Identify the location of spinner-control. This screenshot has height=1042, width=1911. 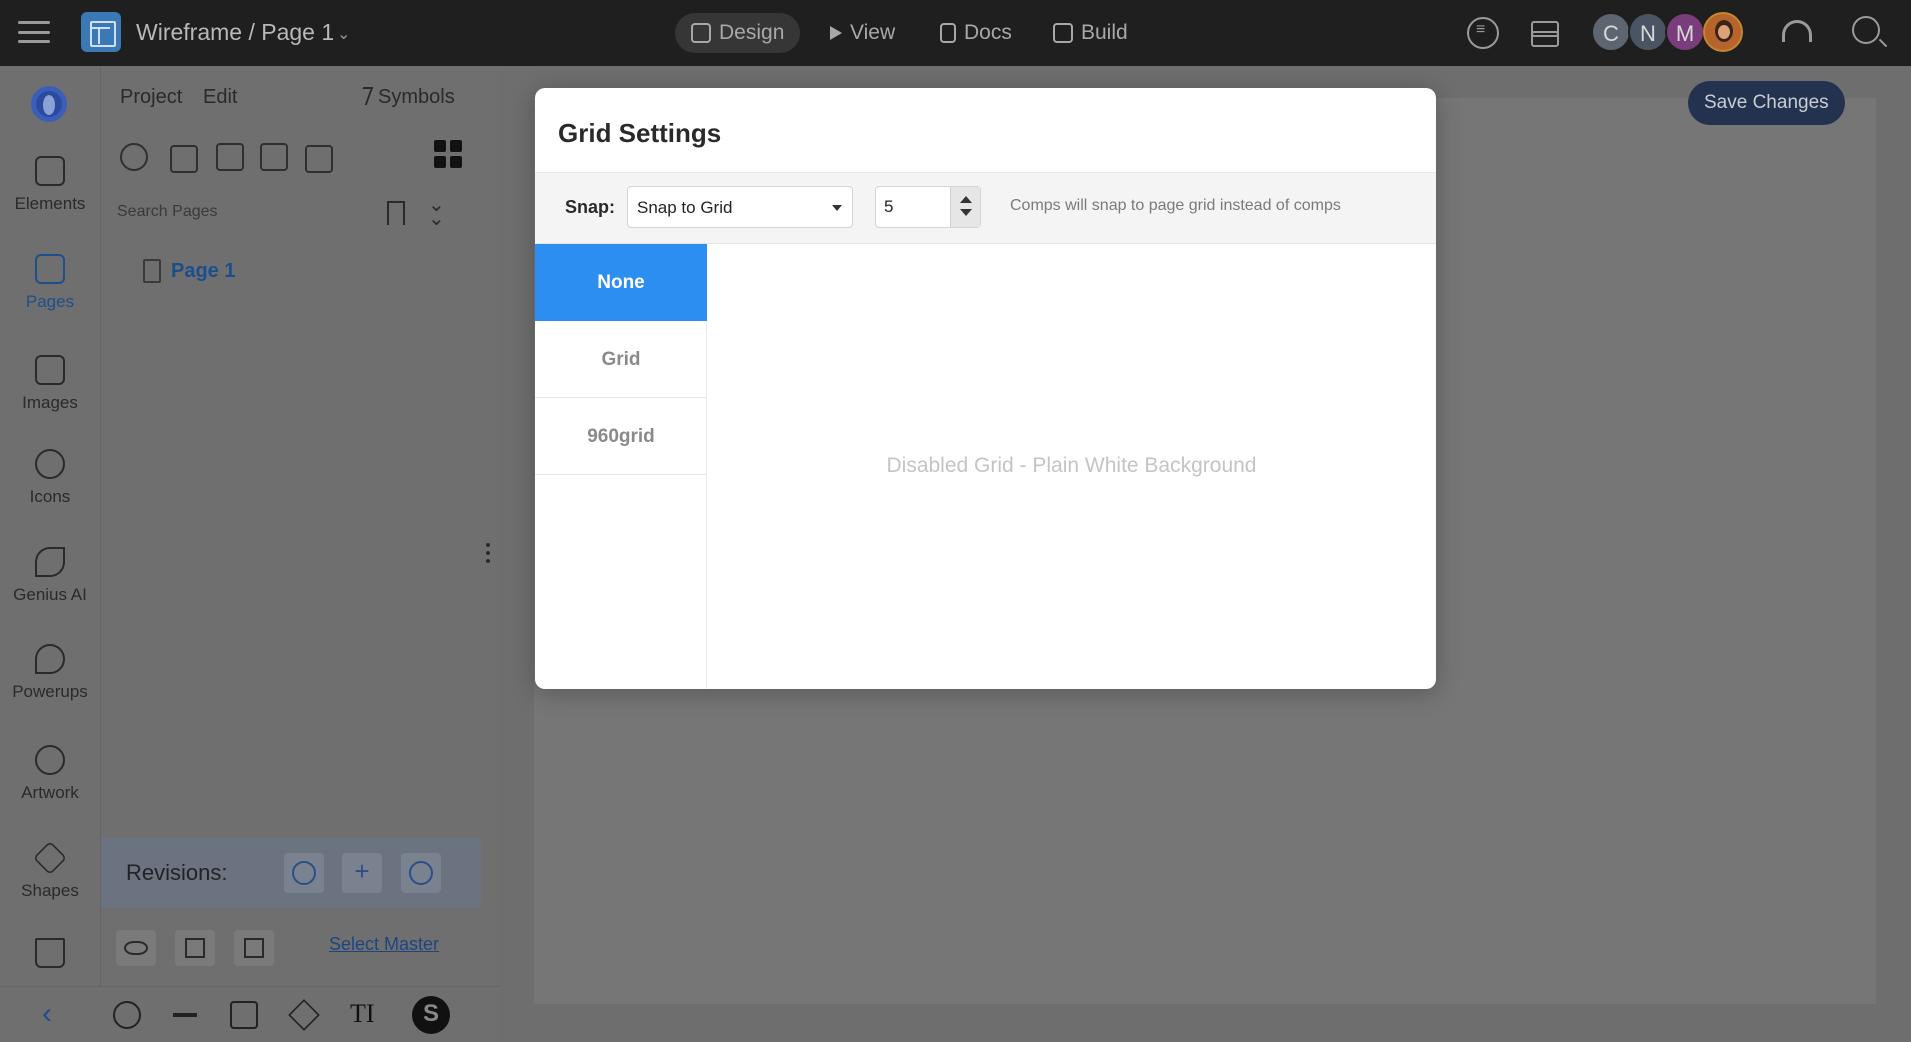
(965, 207).